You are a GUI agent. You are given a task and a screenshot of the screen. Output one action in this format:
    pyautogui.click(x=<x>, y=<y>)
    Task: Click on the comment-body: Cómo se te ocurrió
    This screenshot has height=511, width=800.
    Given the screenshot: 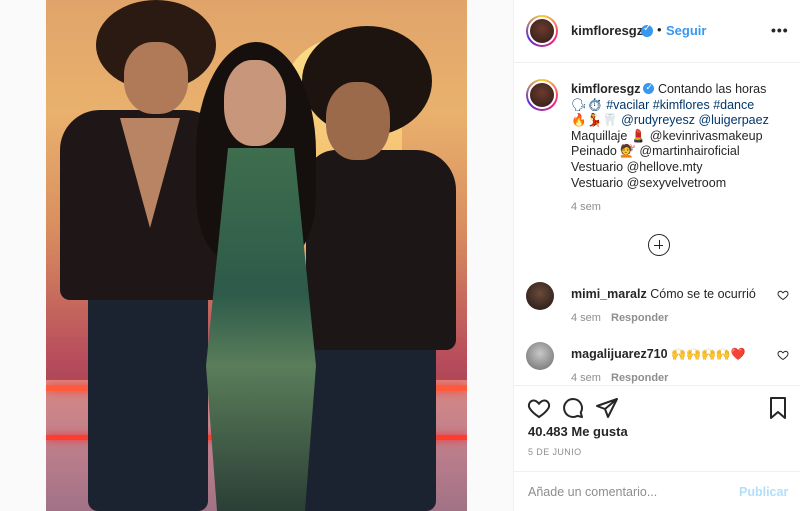 What is the action you would take?
    pyautogui.click(x=703, y=294)
    